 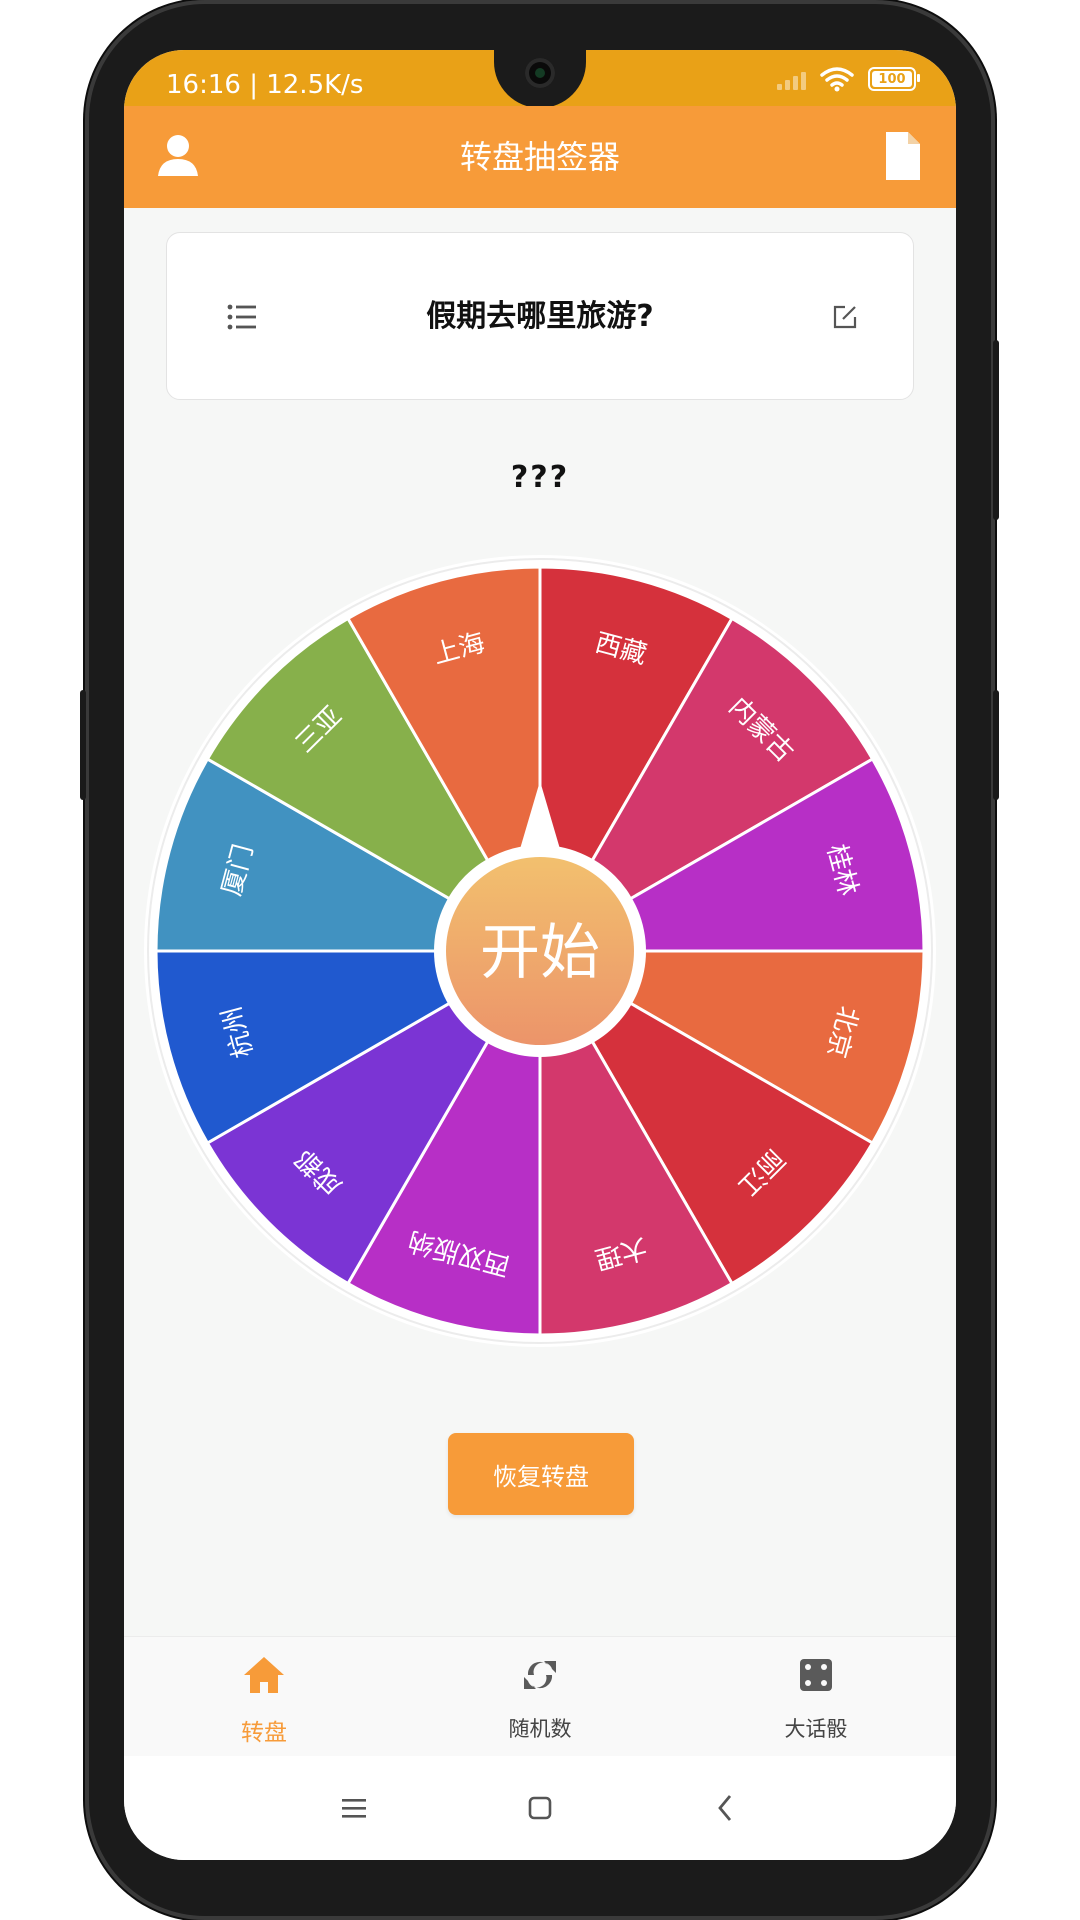 I want to click on app-bar: 转盘抽签器, so click(x=540, y=157).